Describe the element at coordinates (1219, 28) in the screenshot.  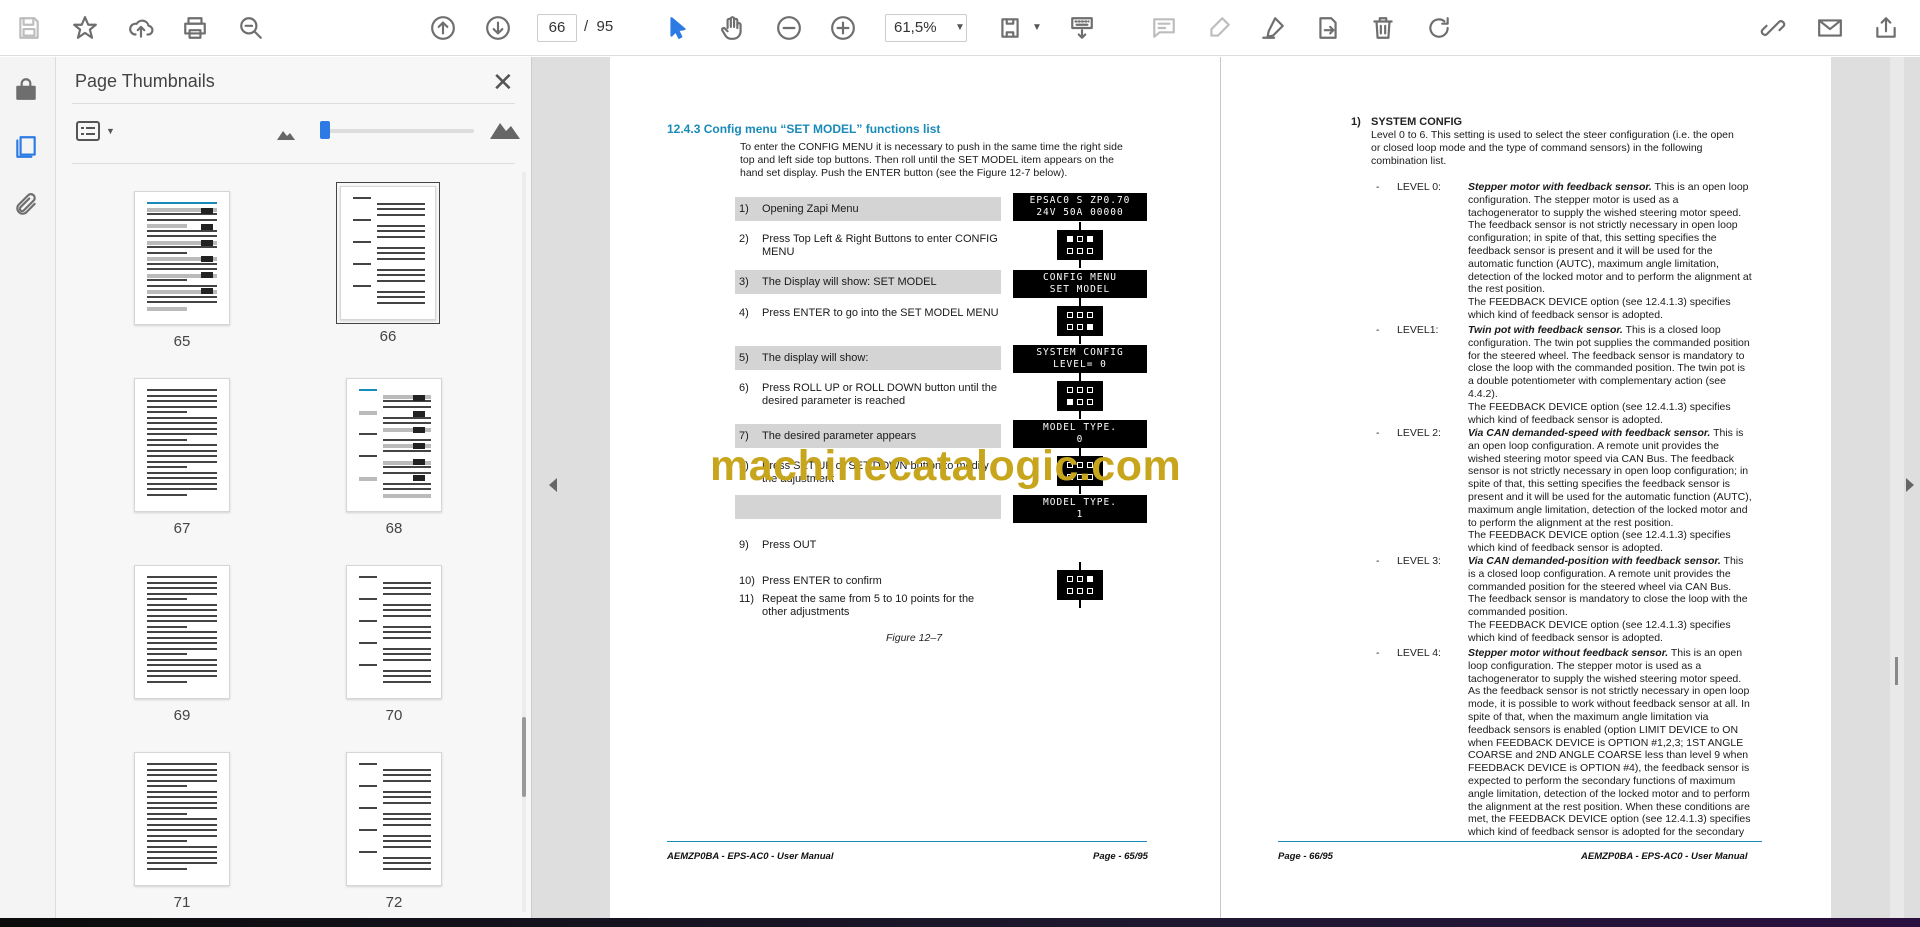
I see `highlight-pen-icon` at that location.